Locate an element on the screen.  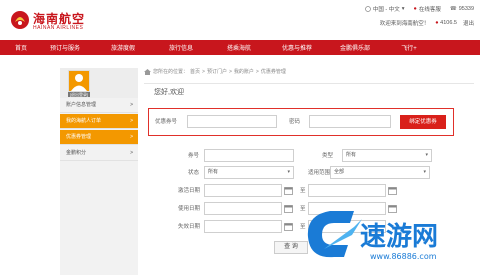
coupon-password-input is located at coordinates (350, 121).